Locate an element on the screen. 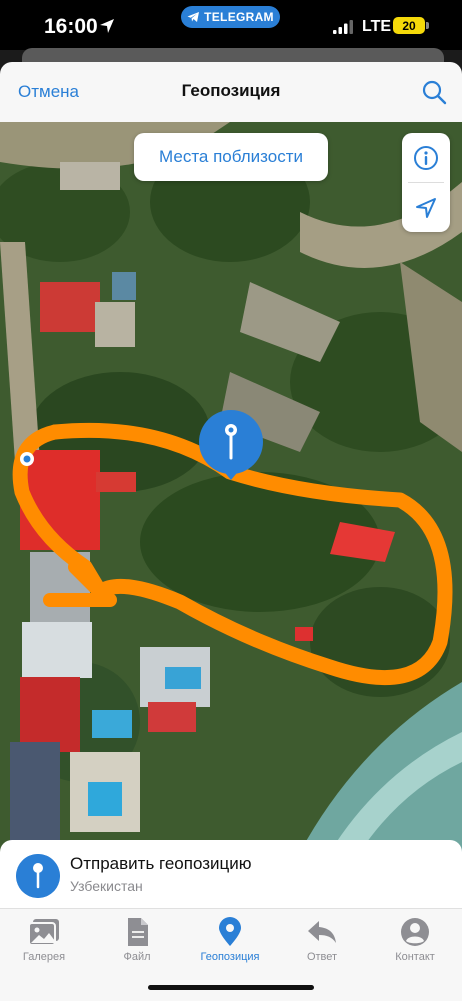 The width and height of the screenshot is (462, 1001). map-info-button is located at coordinates (426, 157).